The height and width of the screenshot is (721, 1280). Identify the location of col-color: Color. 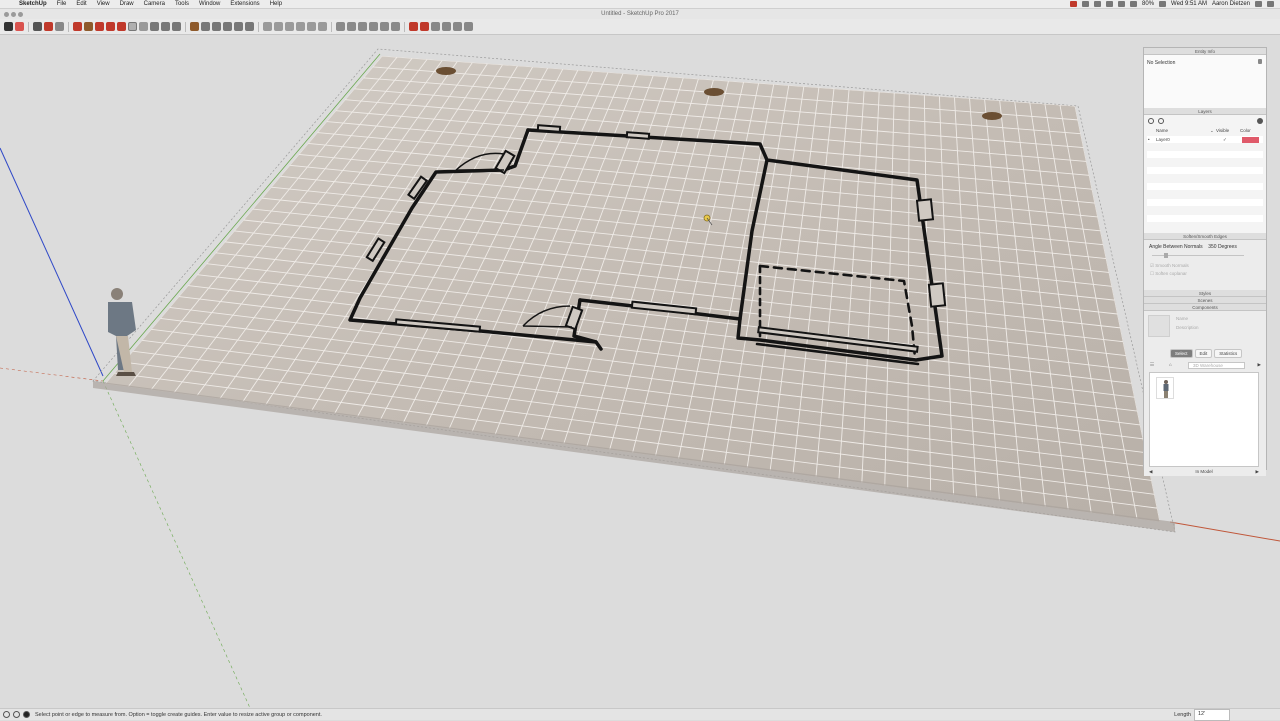
(1245, 130).